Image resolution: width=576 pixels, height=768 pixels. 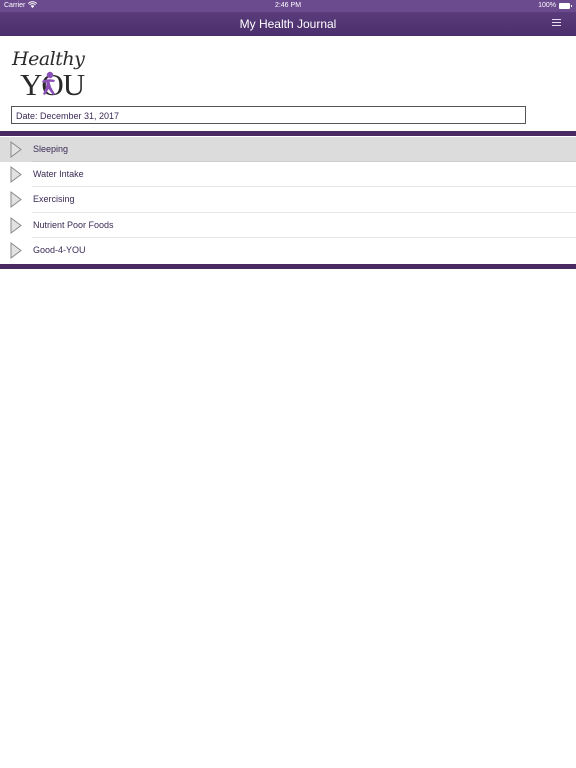 I want to click on list-item-good-4-you: Good-4-YOU, so click(x=288, y=250).